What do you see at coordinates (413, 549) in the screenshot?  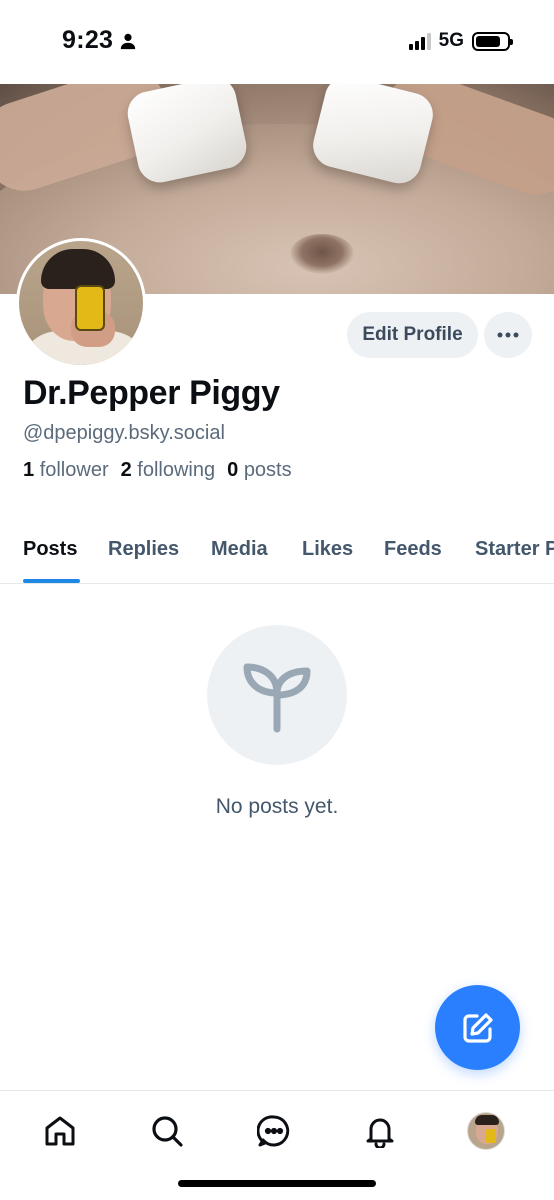 I see `tab-feeds: Feeds` at bounding box center [413, 549].